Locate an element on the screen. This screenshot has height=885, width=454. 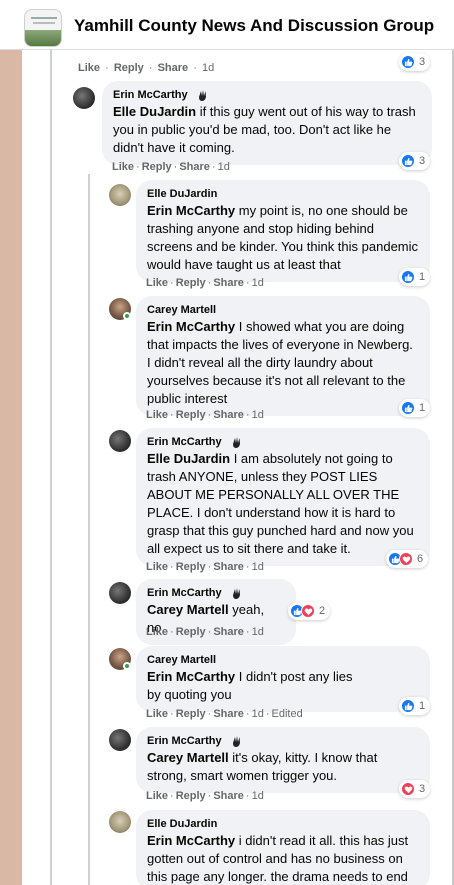
group-header: Yamhill County News And Discussion Group is located at coordinates (227, 25).